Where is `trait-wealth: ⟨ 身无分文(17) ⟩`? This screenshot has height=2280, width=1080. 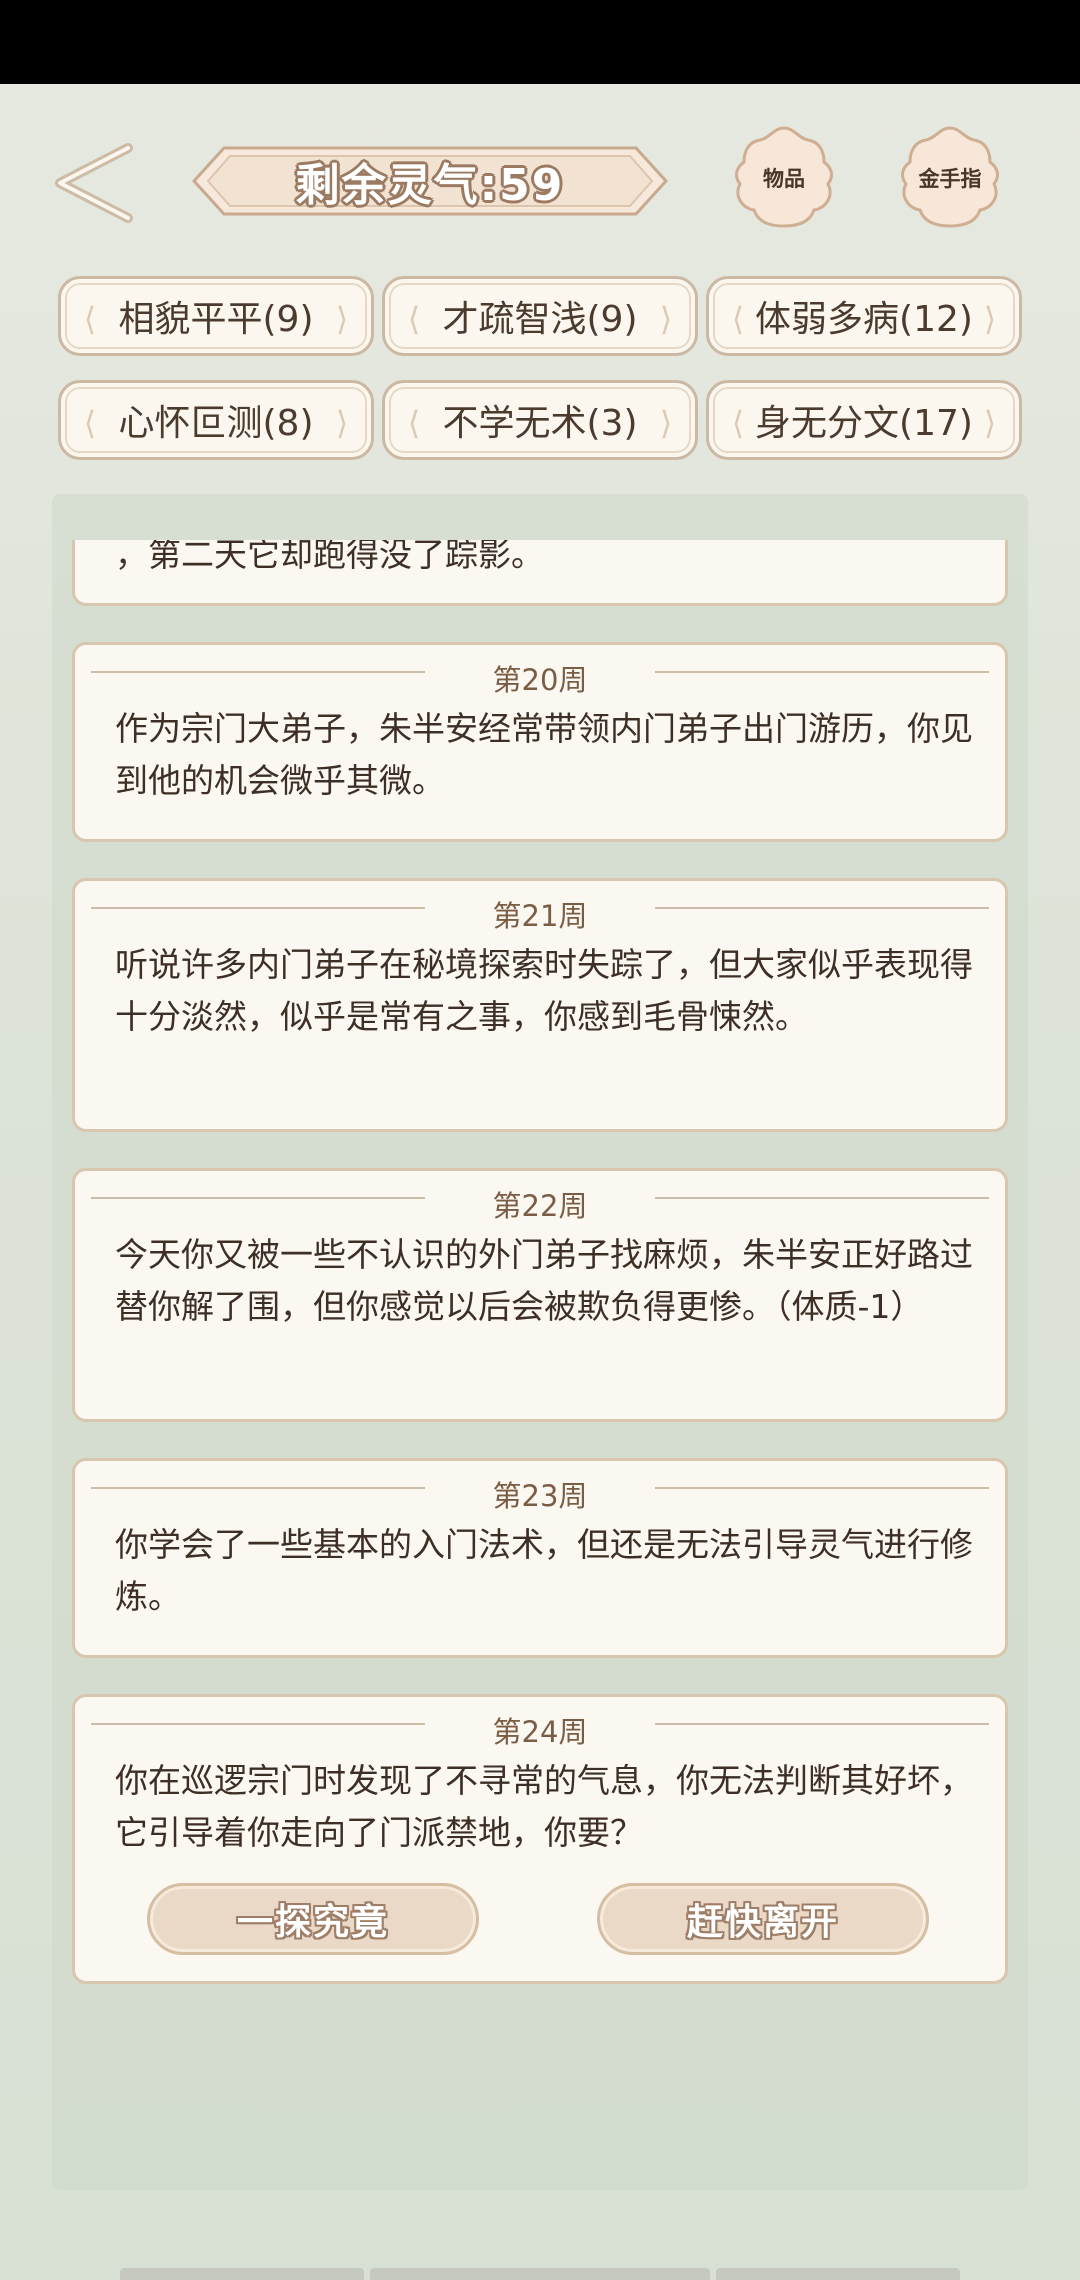
trait-wealth: ⟨ 身无分文(17) ⟩ is located at coordinates (864, 420).